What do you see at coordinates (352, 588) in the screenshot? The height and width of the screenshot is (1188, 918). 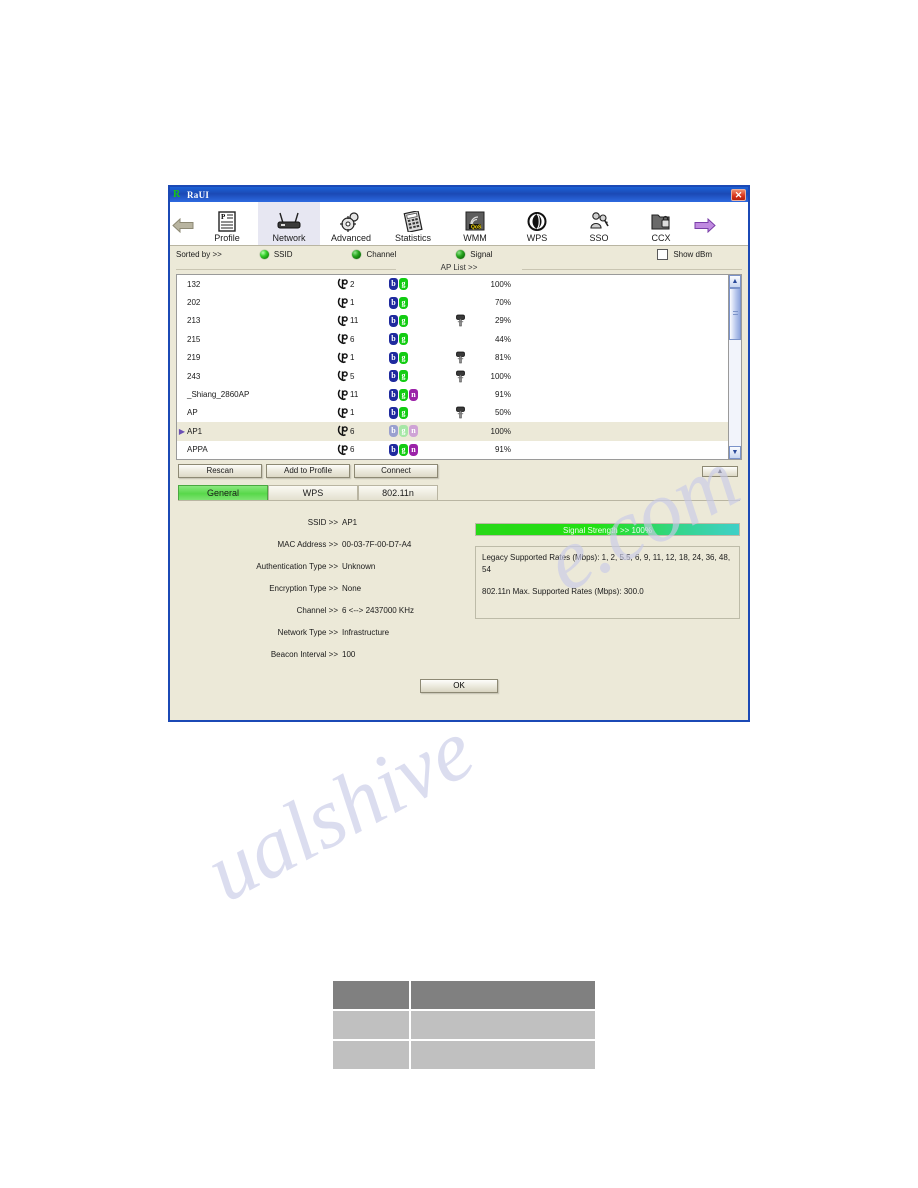 I see `detail-field-value: None` at bounding box center [352, 588].